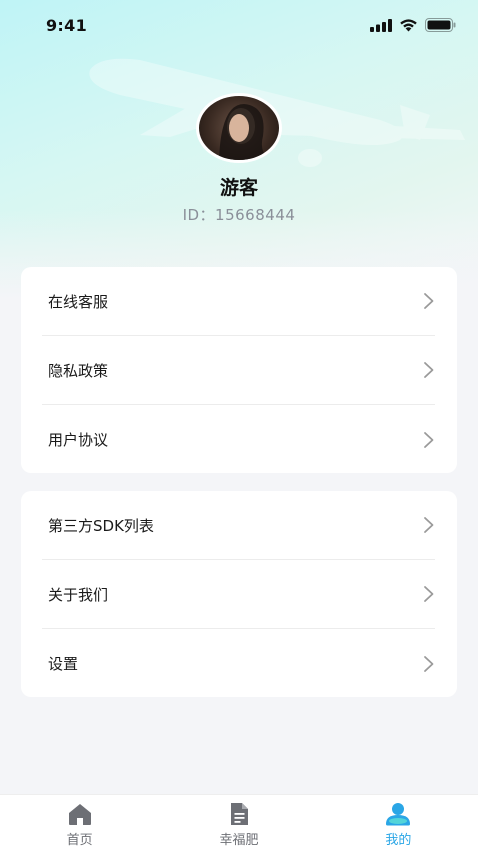 This screenshot has height=850, width=478. What do you see at coordinates (238, 188) in the screenshot?
I see `username: 游客` at bounding box center [238, 188].